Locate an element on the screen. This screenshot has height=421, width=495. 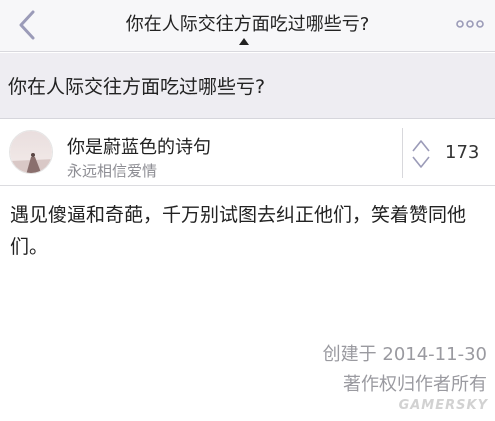
divider is located at coordinates (402, 153).